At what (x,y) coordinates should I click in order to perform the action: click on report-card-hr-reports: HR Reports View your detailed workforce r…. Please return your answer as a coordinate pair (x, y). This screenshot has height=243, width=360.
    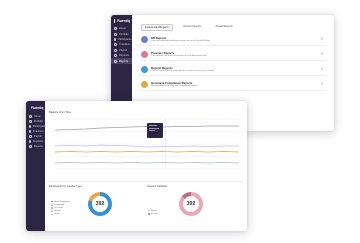
    Looking at the image, I should click on (232, 39).